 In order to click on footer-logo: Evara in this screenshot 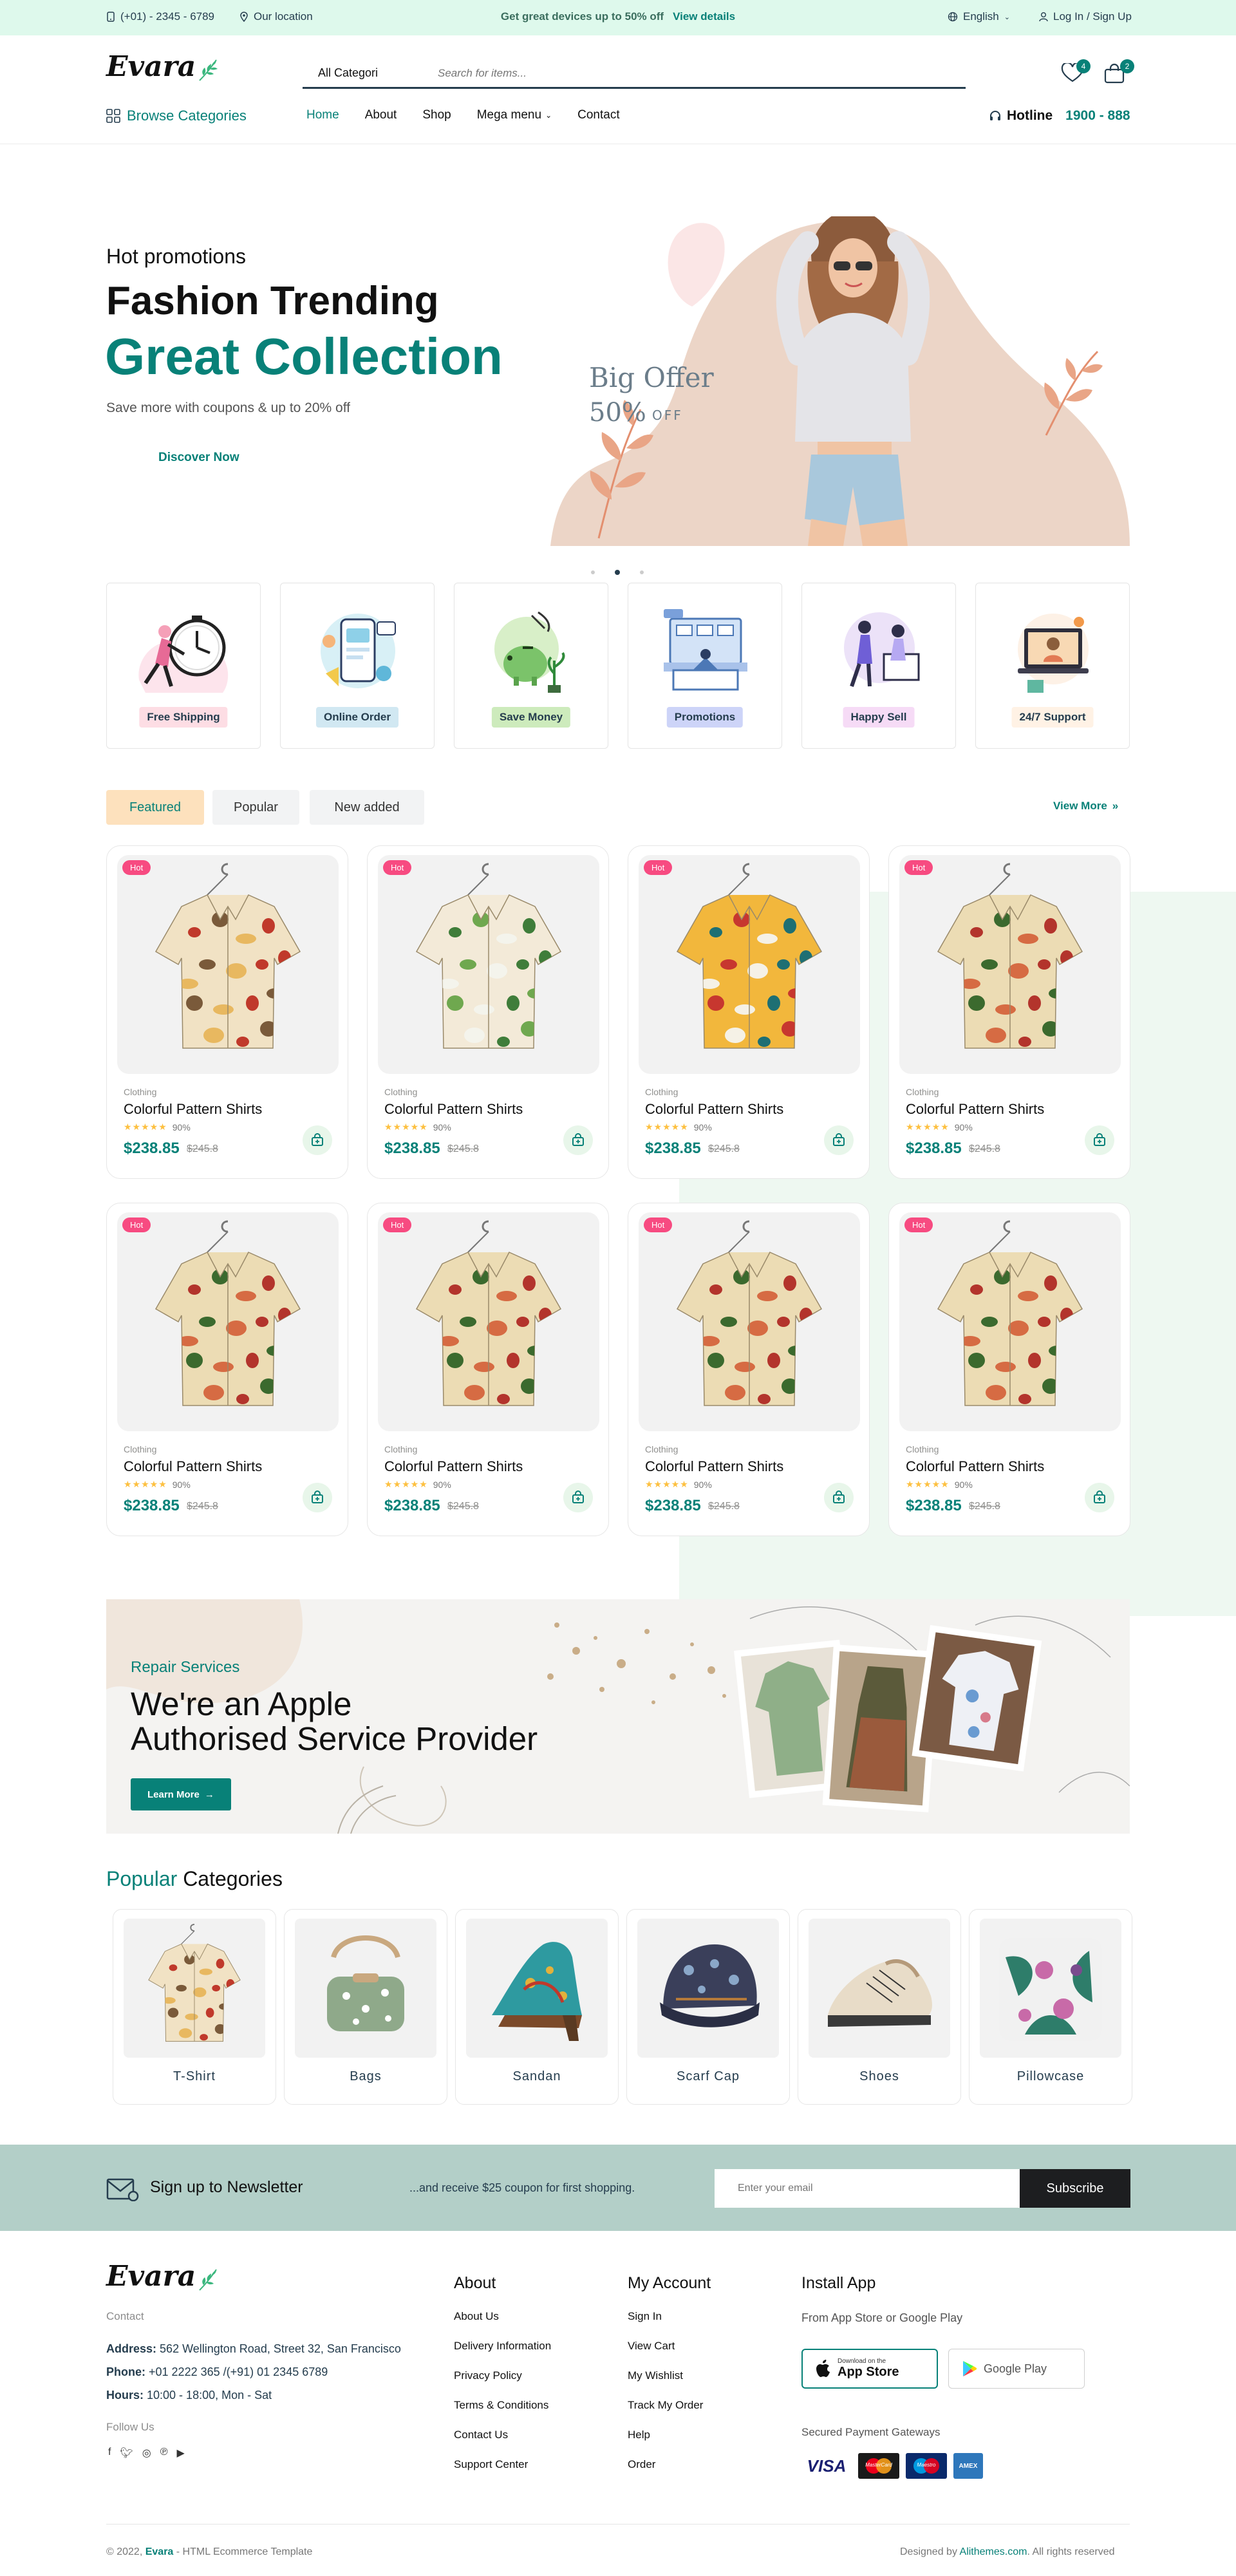, I will do `click(163, 2276)`.